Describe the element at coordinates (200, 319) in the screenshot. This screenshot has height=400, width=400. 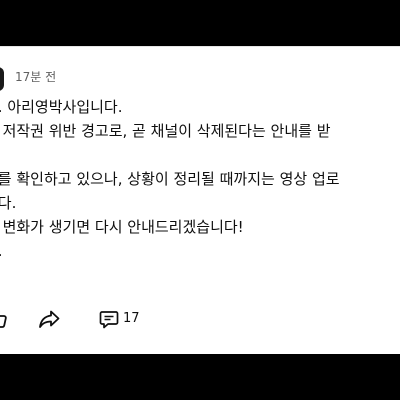
I see `post-actions: 17` at that location.